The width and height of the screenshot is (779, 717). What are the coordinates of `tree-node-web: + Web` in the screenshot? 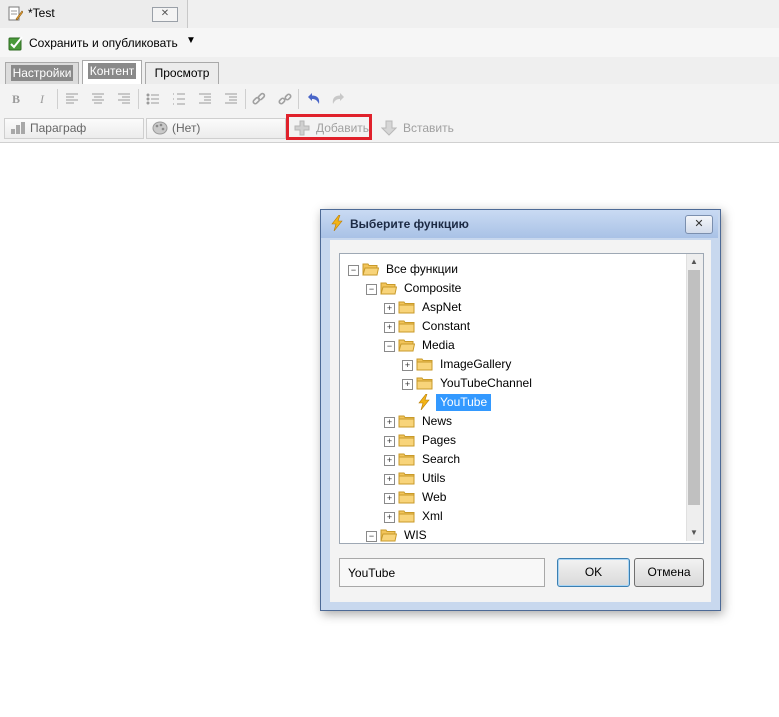 It's located at (510, 497).